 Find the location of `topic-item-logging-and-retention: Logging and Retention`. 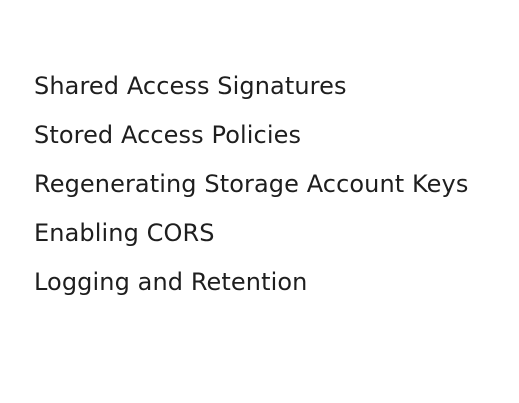

topic-item-logging-and-retention: Logging and Retention is located at coordinates (171, 282).